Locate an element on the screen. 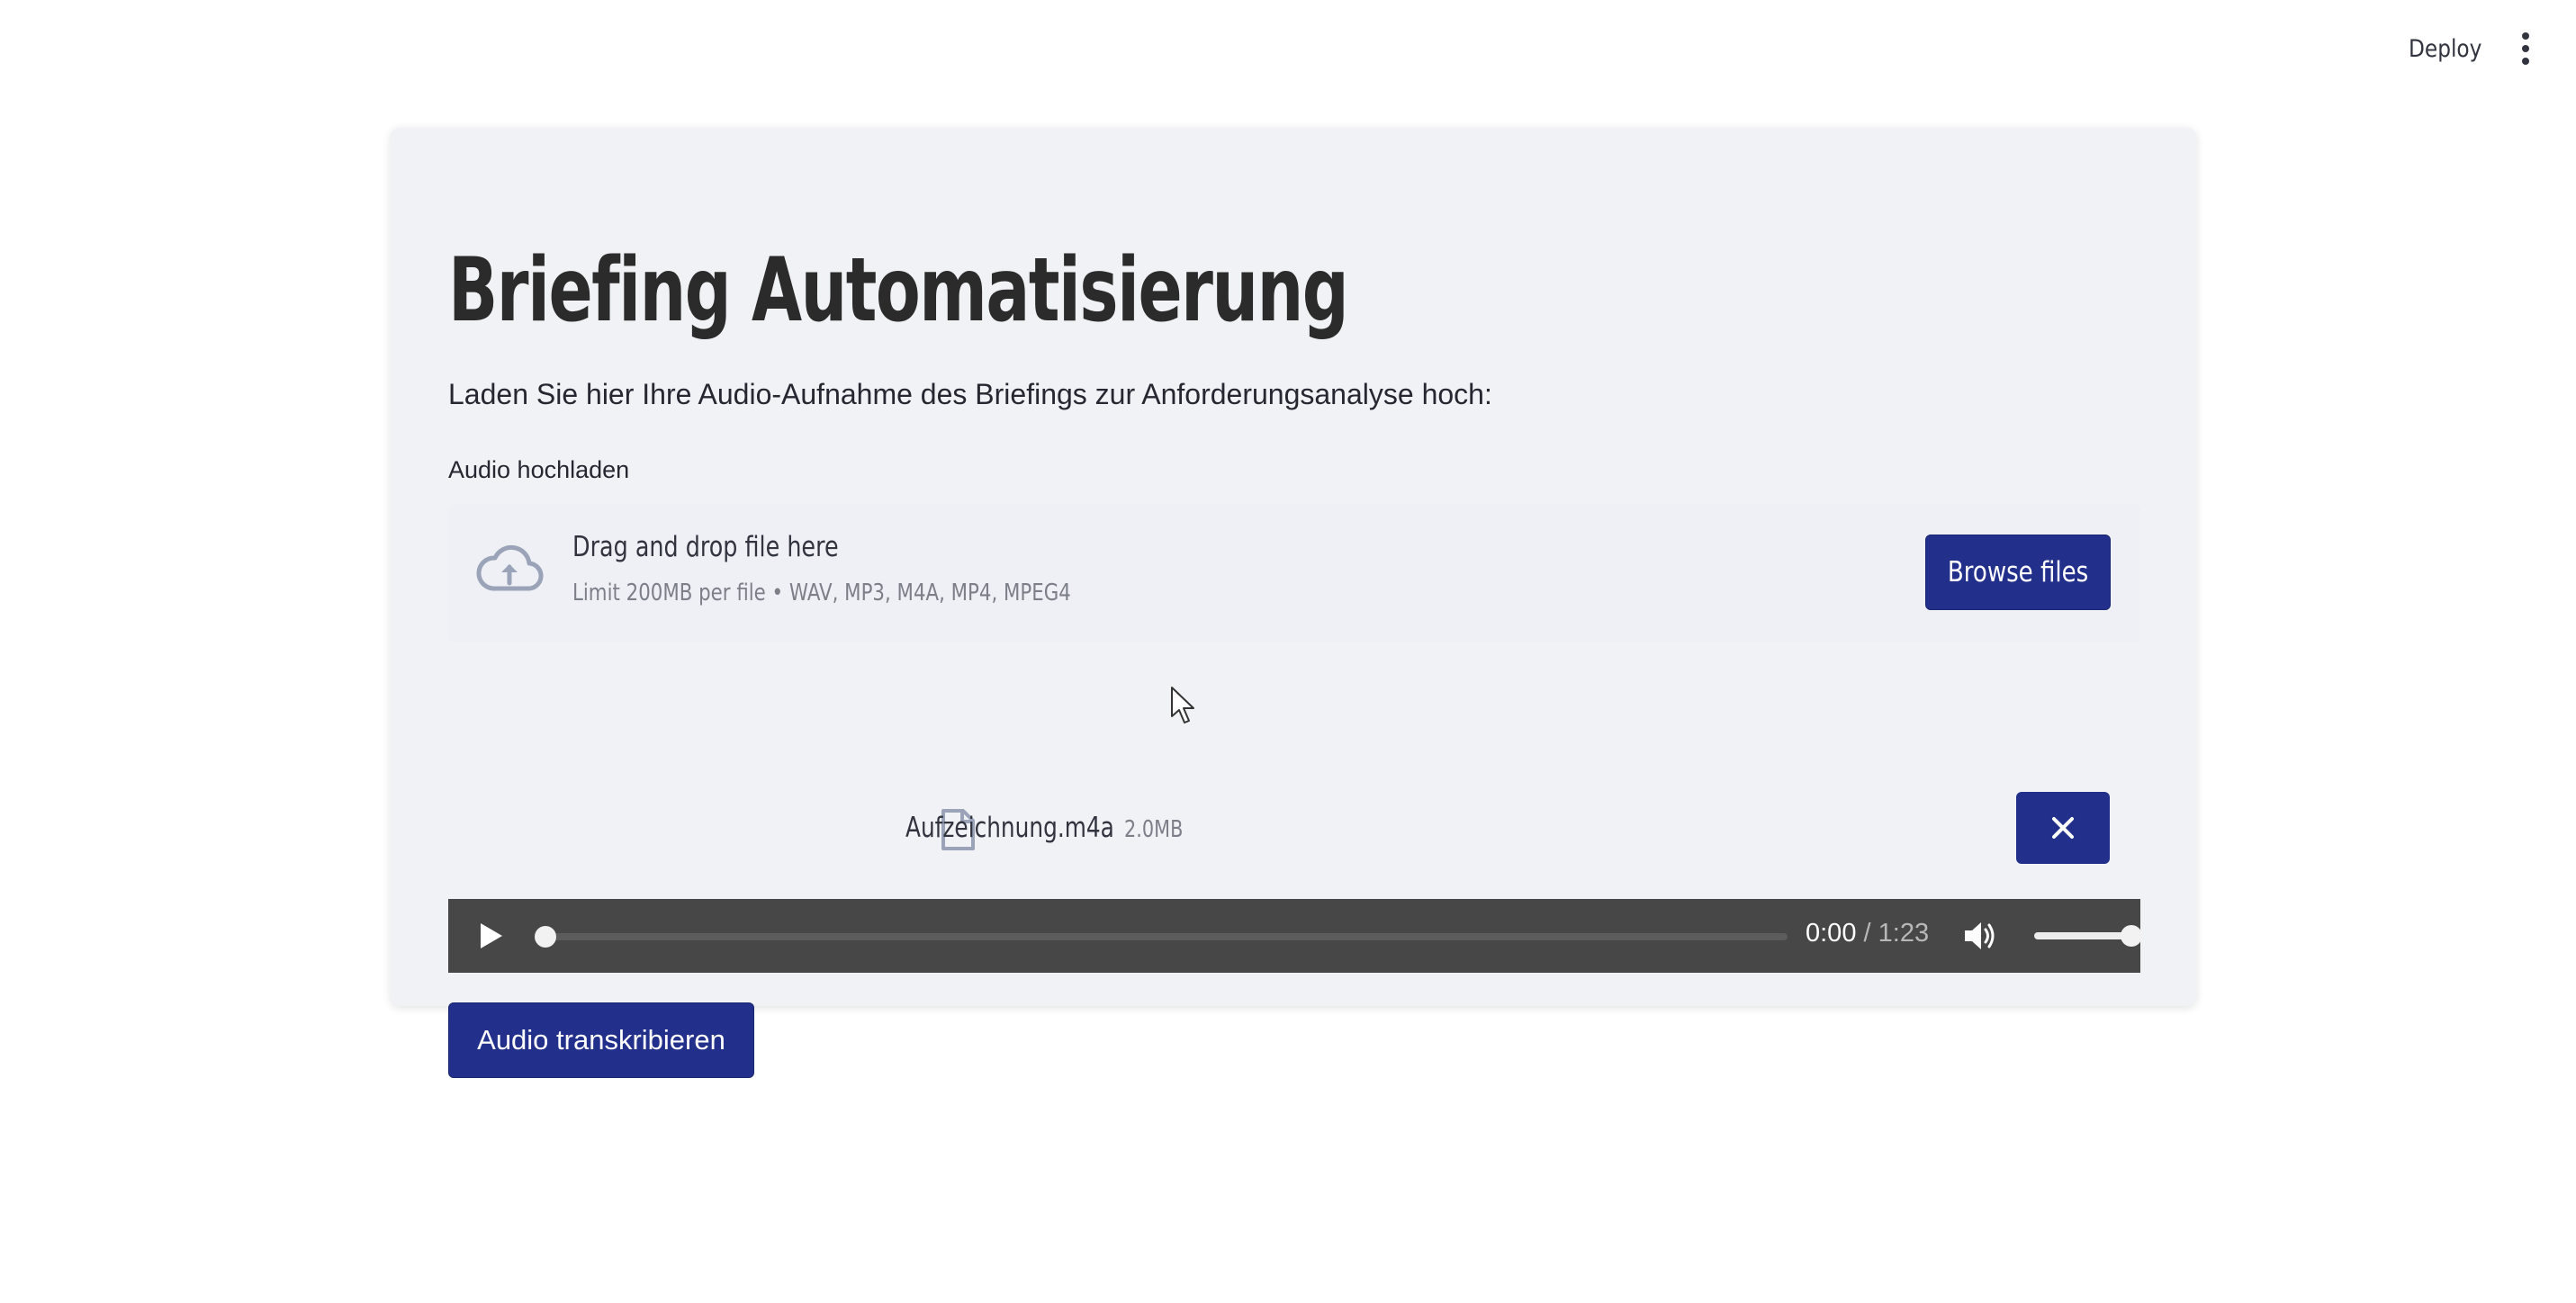 This screenshot has width=2576, height=1303. upload-label: Audio hochladen is located at coordinates (539, 469).